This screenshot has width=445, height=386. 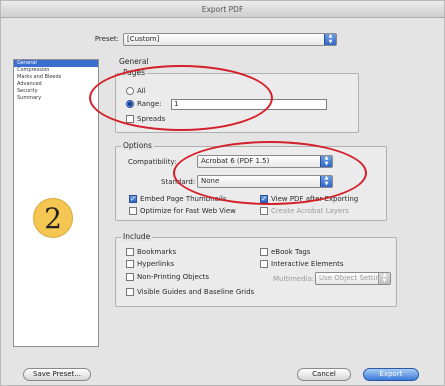 I want to click on nonprinting-label: Non-Printing Objects, so click(x=173, y=277).